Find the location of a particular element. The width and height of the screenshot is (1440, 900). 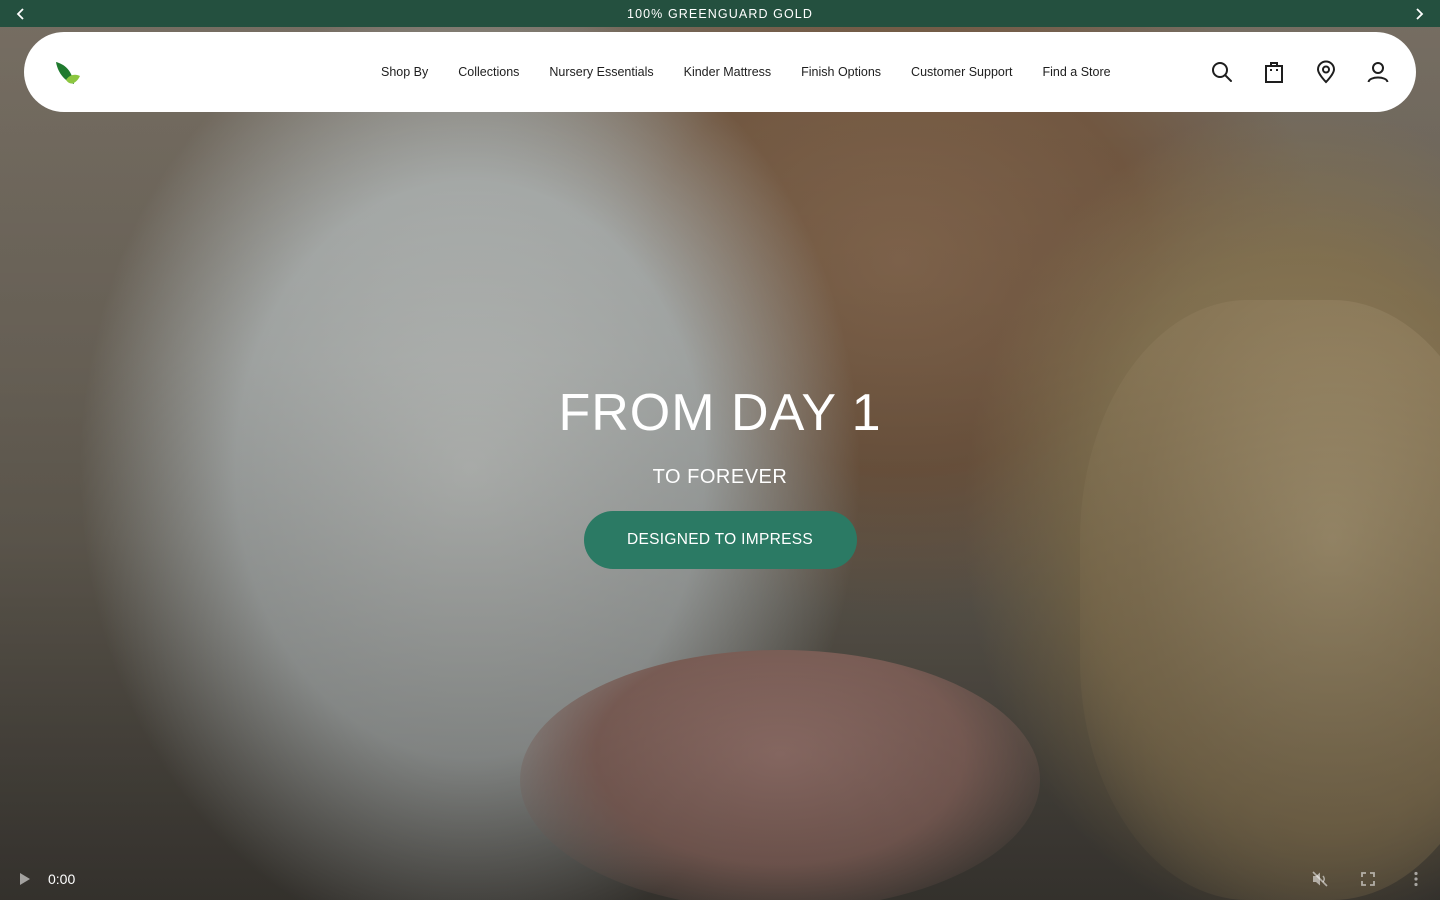

store-locator-button is located at coordinates (1326, 72).